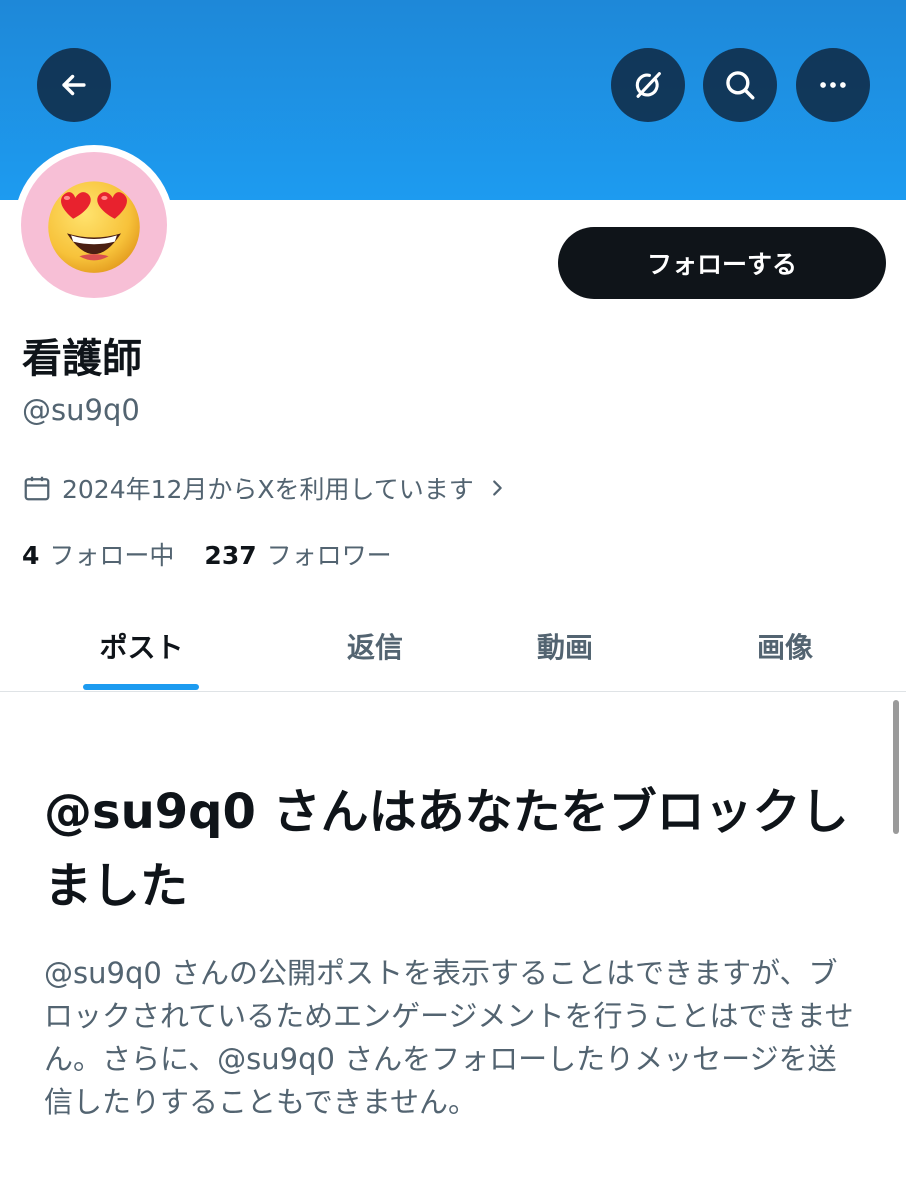 The width and height of the screenshot is (906, 1200). What do you see at coordinates (112, 555) in the screenshot?
I see `following-label: フォロー中` at bounding box center [112, 555].